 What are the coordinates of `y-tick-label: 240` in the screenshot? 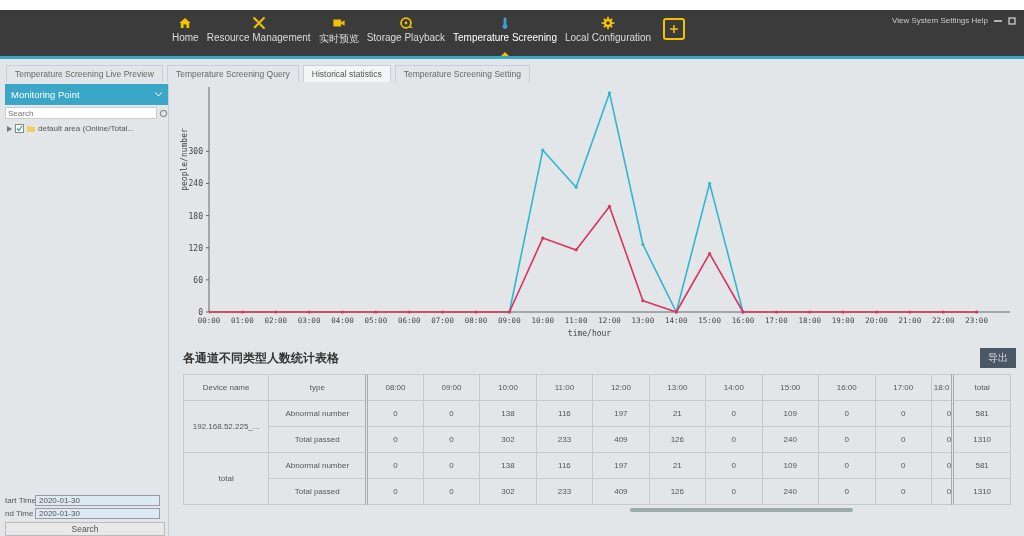 It's located at (195, 184).